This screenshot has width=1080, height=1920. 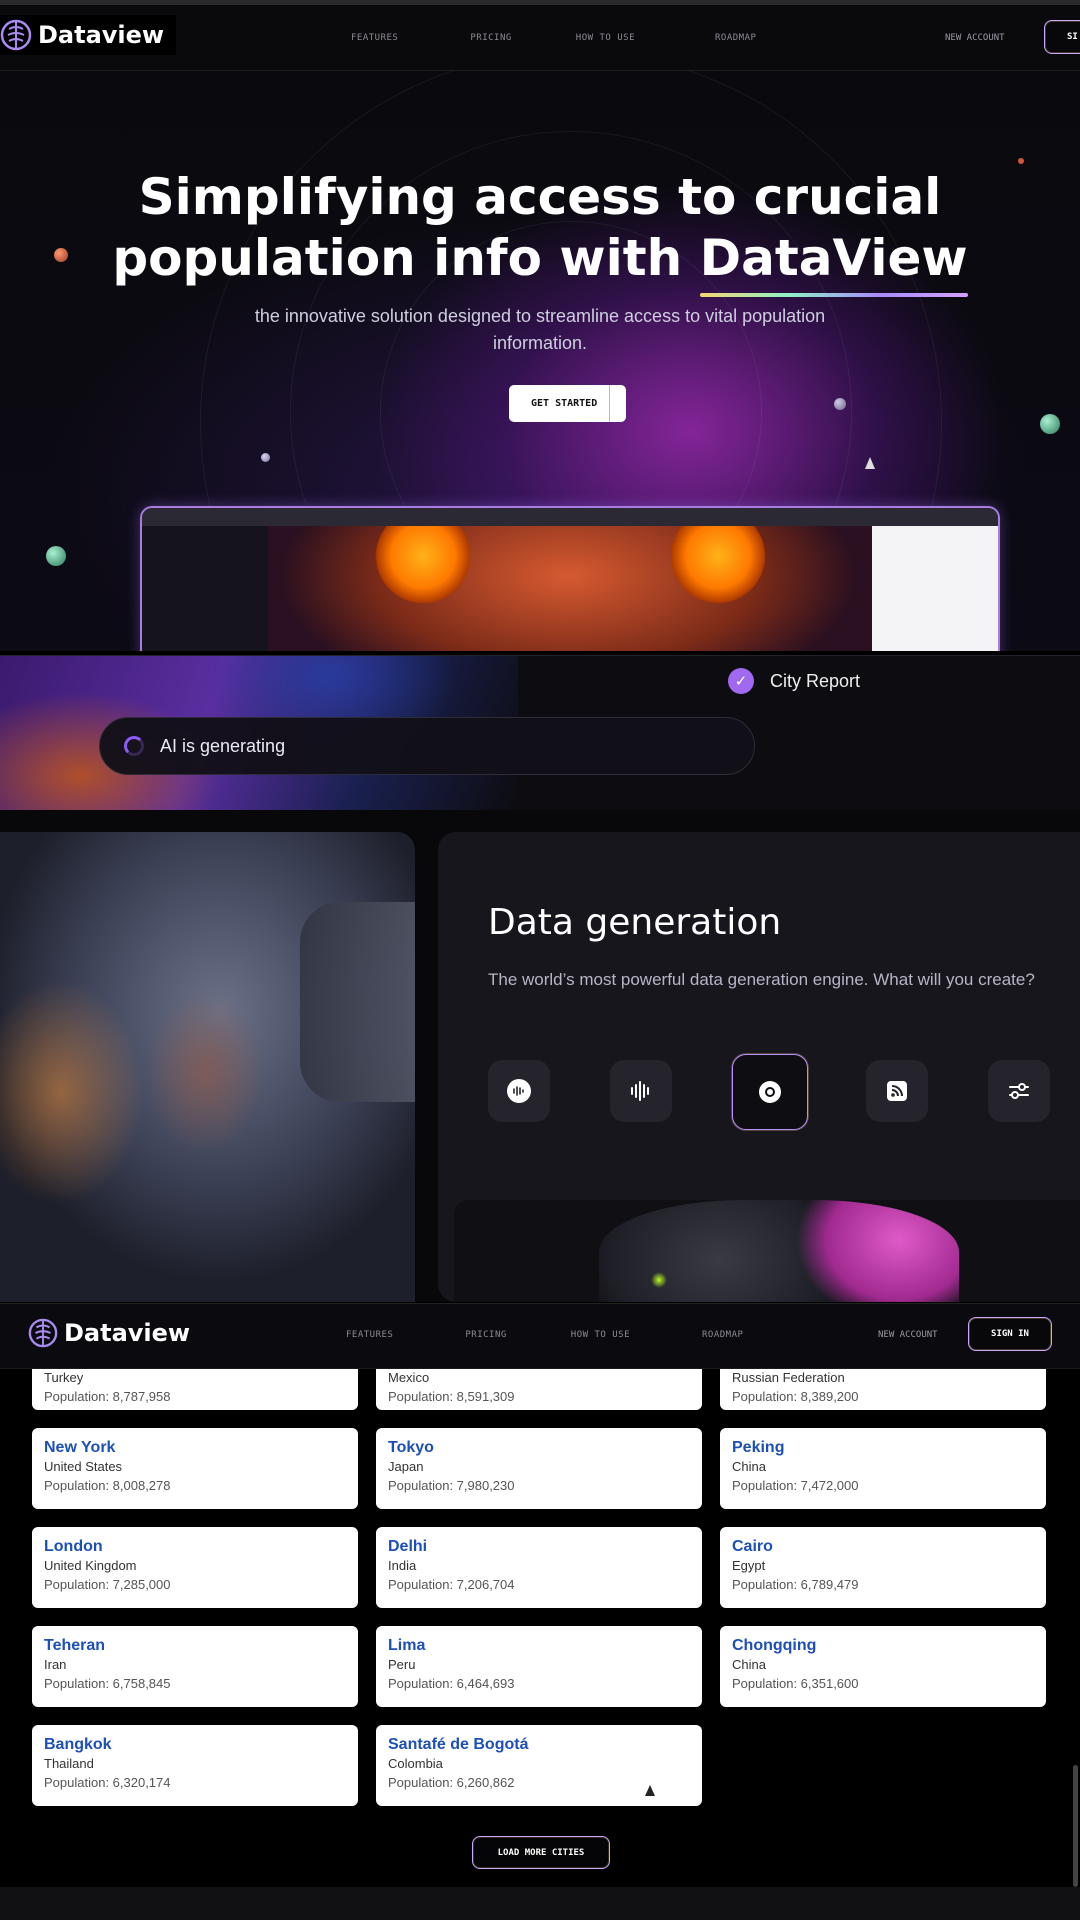 I want to click on preview-titlebar, so click(x=570, y=517).